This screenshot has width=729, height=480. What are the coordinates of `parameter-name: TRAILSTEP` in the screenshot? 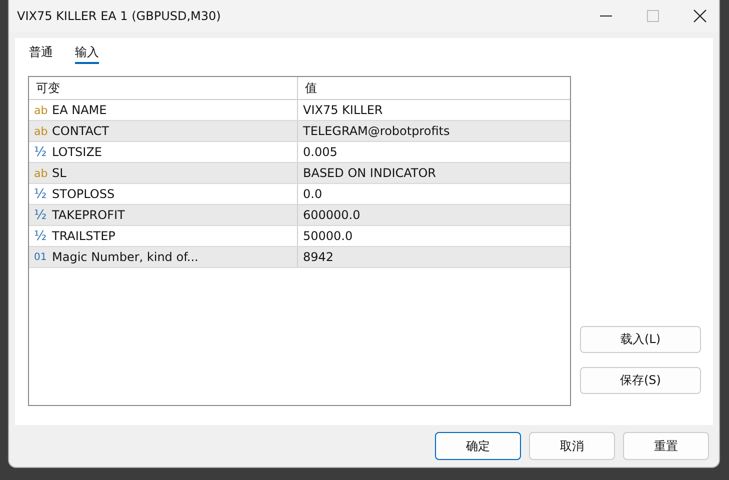 It's located at (84, 236).